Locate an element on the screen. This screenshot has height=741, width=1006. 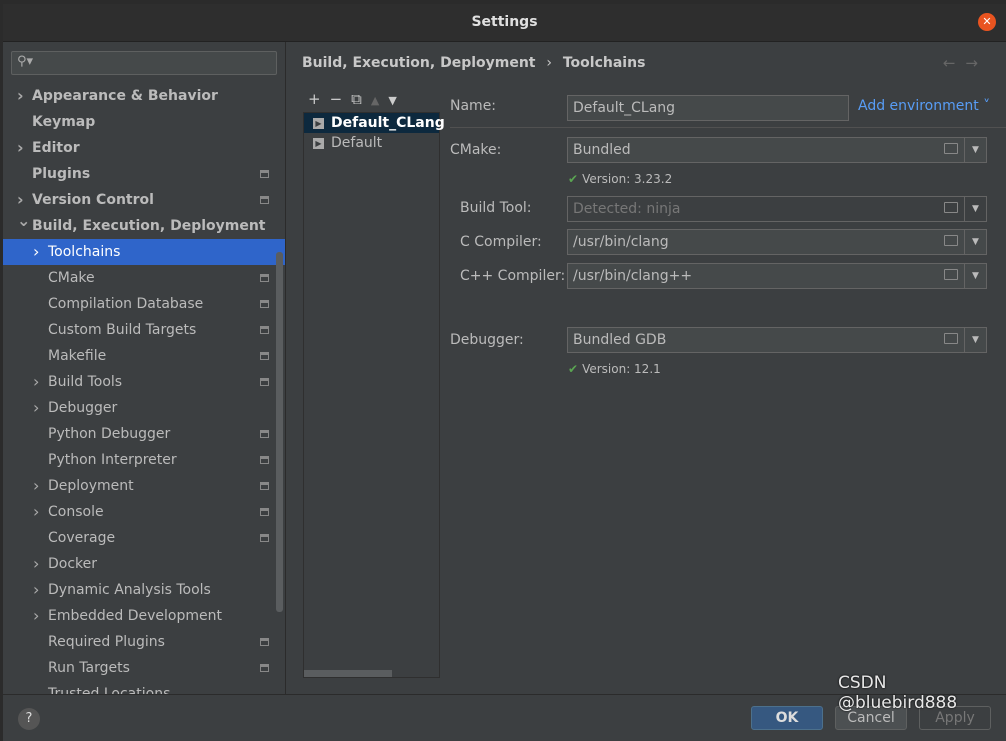
check-icon: ✔ is located at coordinates (573, 369).